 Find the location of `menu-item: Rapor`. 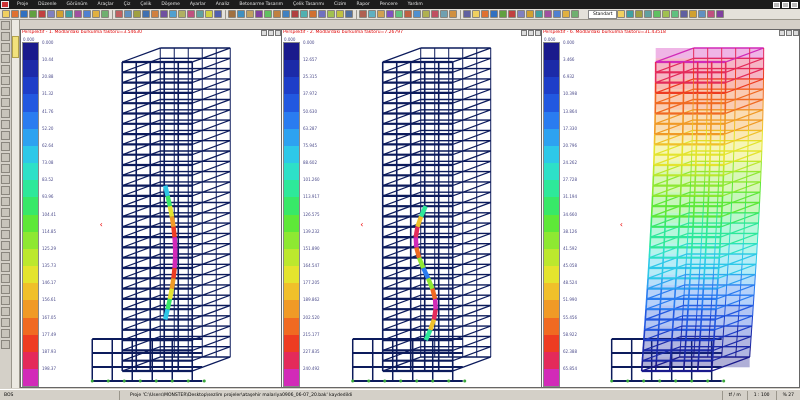

menu-item: Rapor is located at coordinates (362, 4).